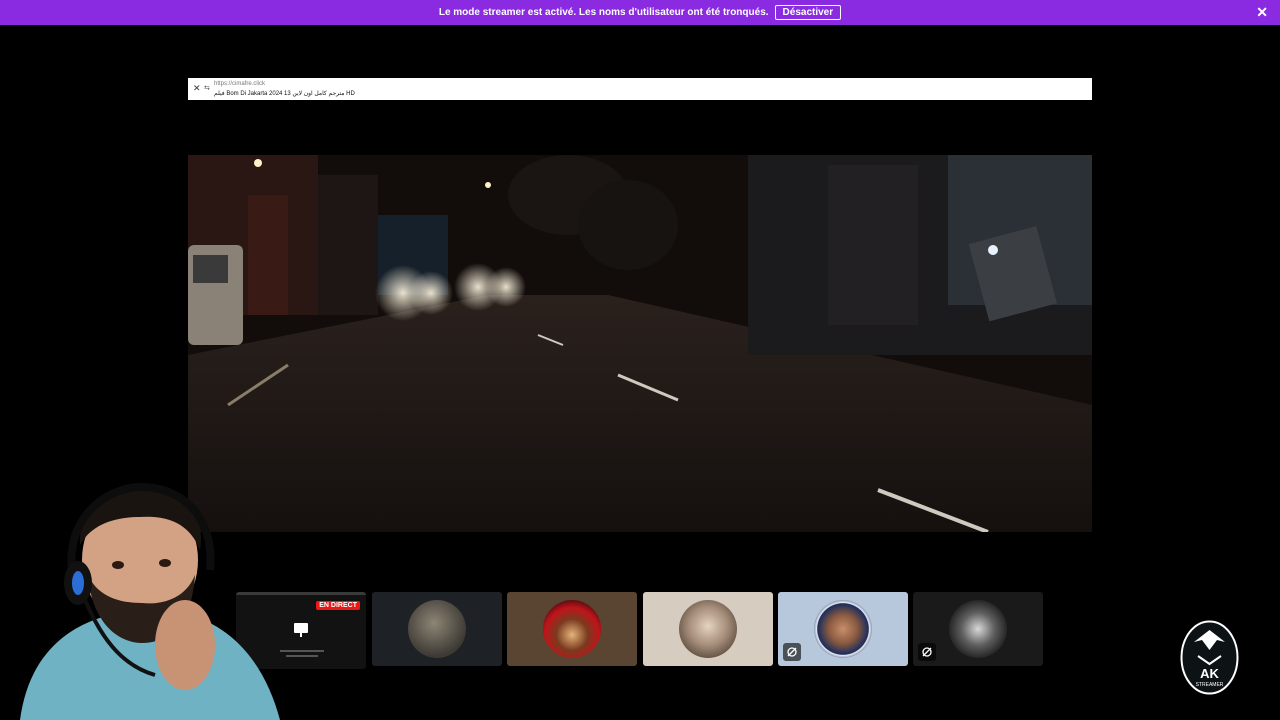 This screenshot has height=720, width=1280. What do you see at coordinates (1209, 673) in the screenshot?
I see `logo-text-top: AK` at bounding box center [1209, 673].